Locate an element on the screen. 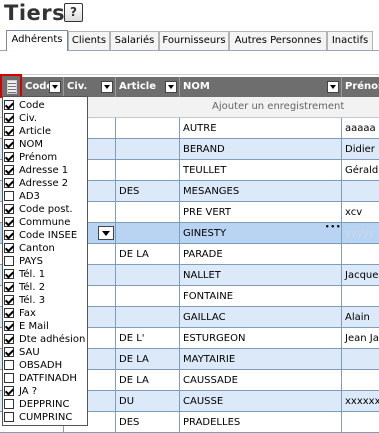 The width and height of the screenshot is (379, 433). column-chooser-item-label: AD3 is located at coordinates (29, 196).